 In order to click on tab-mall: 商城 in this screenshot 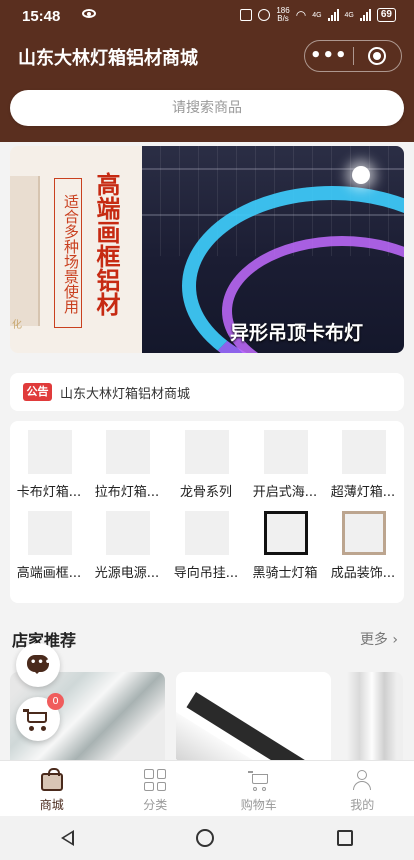, I will do `click(52, 788)`.